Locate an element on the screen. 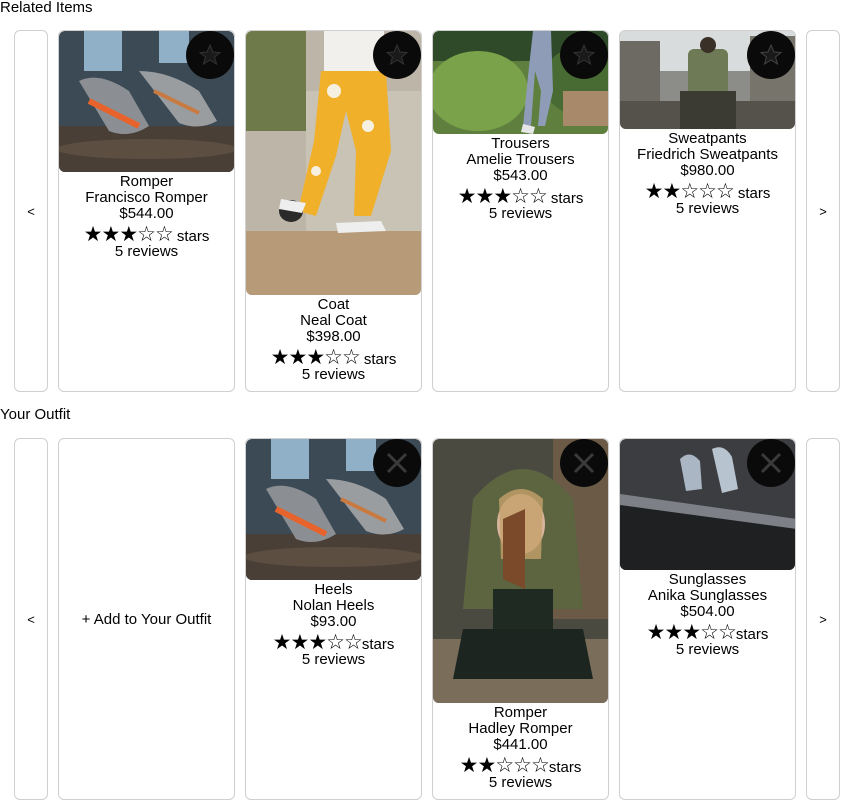  product-name: Nolan Heels is located at coordinates (334, 606).